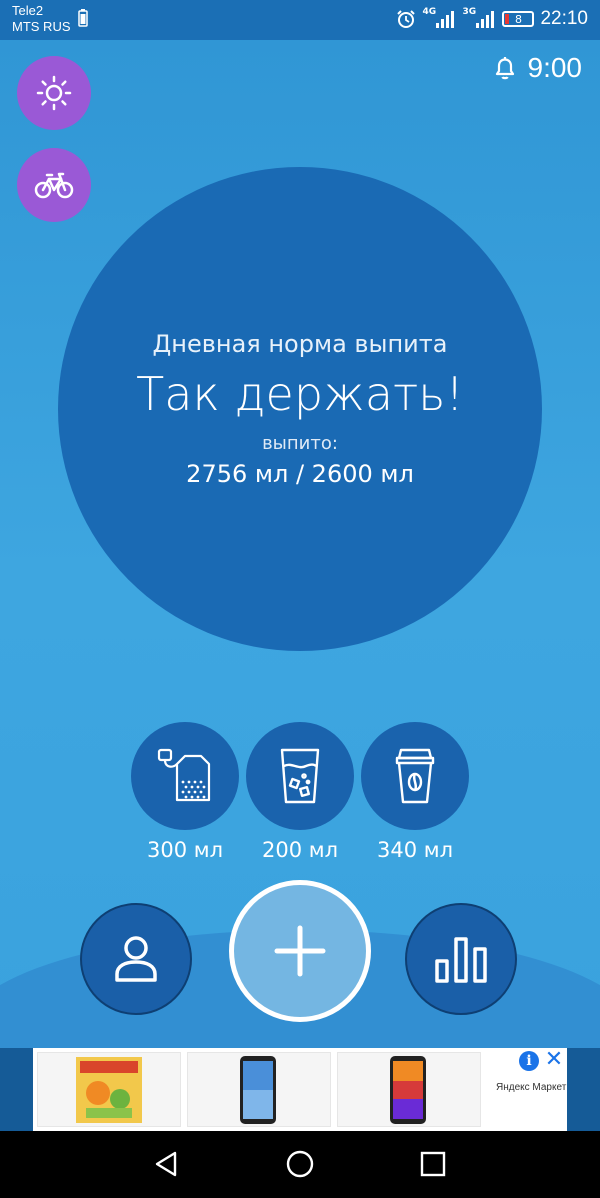  I want to click on carrier-1: Tele2, so click(28, 10).